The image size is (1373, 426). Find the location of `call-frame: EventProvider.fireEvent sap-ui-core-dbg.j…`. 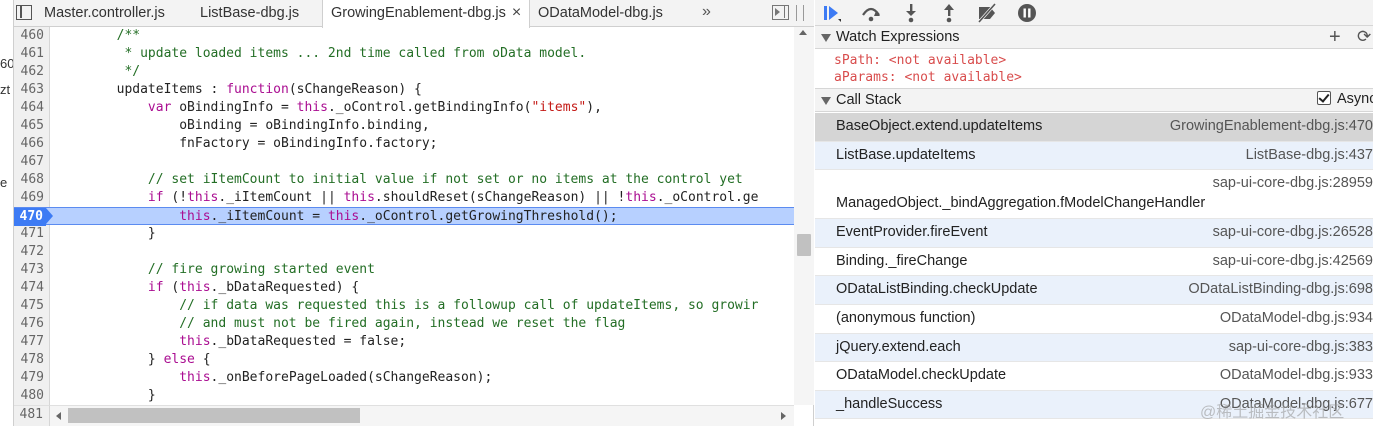

call-frame: EventProvider.fireEvent sap-ui-core-dbg.j… is located at coordinates (1094, 233).